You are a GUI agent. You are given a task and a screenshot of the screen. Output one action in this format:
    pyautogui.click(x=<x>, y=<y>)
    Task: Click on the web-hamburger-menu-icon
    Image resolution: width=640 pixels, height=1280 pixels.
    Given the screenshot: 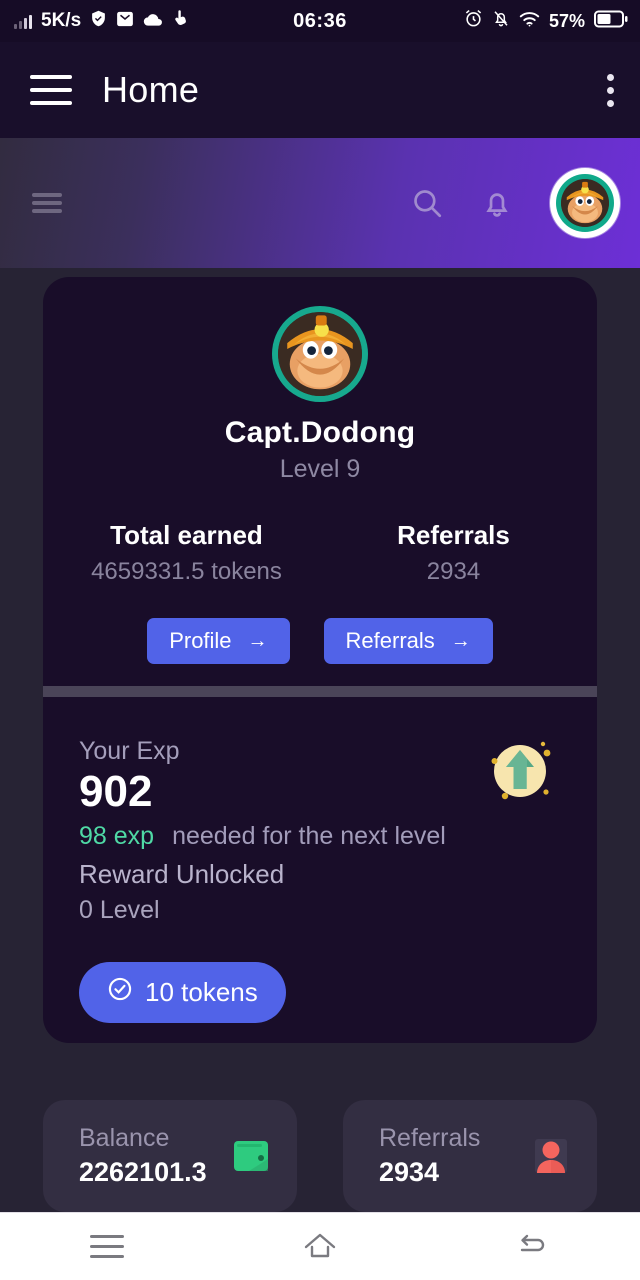 What is the action you would take?
    pyautogui.click(x=47, y=203)
    